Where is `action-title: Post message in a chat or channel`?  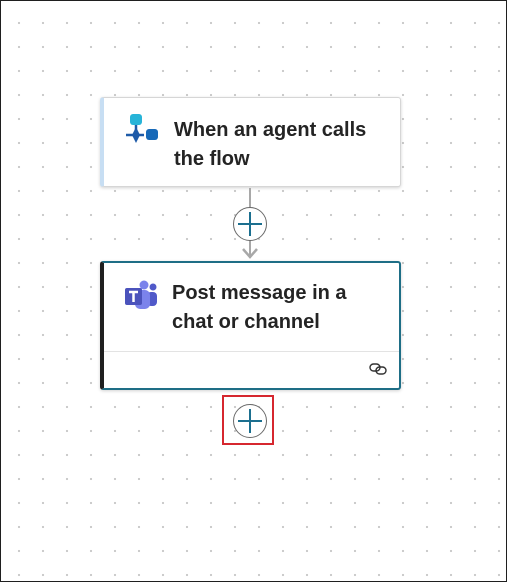 action-title: Post message in a chat or channel is located at coordinates (259, 307).